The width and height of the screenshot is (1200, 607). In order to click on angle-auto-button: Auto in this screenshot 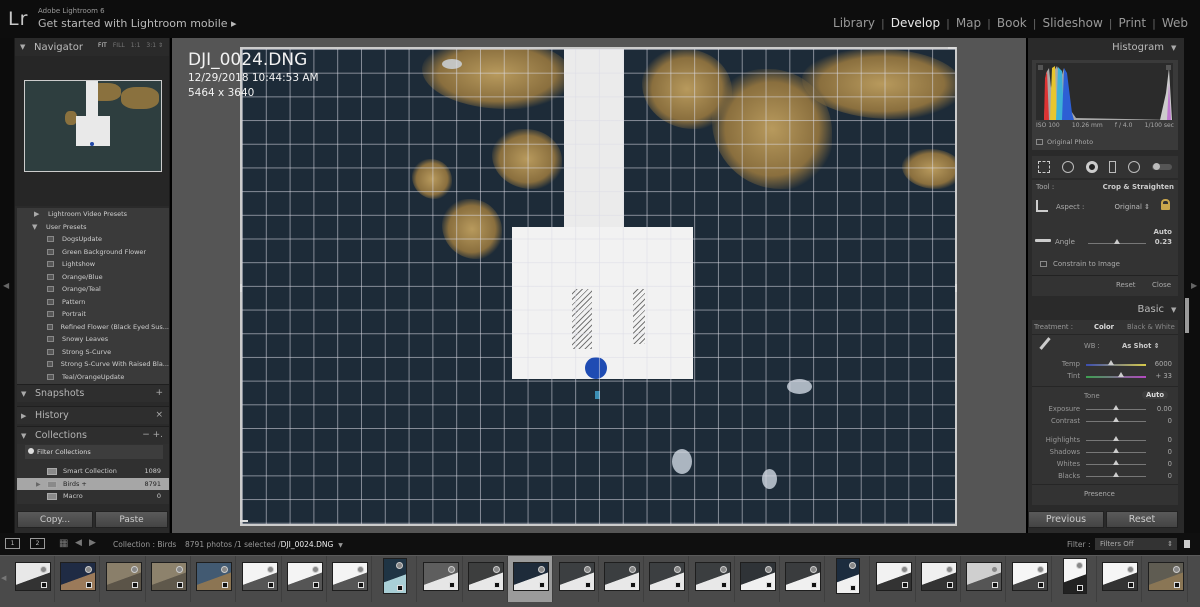, I will do `click(1162, 232)`.